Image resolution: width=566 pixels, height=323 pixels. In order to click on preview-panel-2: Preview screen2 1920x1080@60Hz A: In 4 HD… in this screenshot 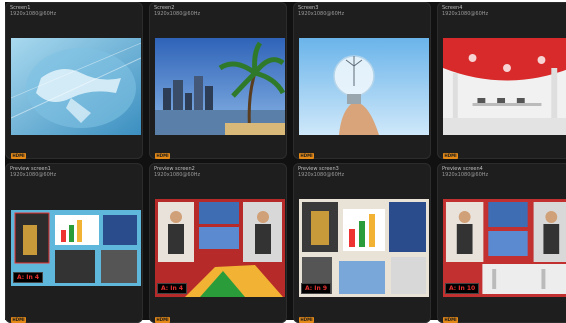, I will do `click(218, 243)`.